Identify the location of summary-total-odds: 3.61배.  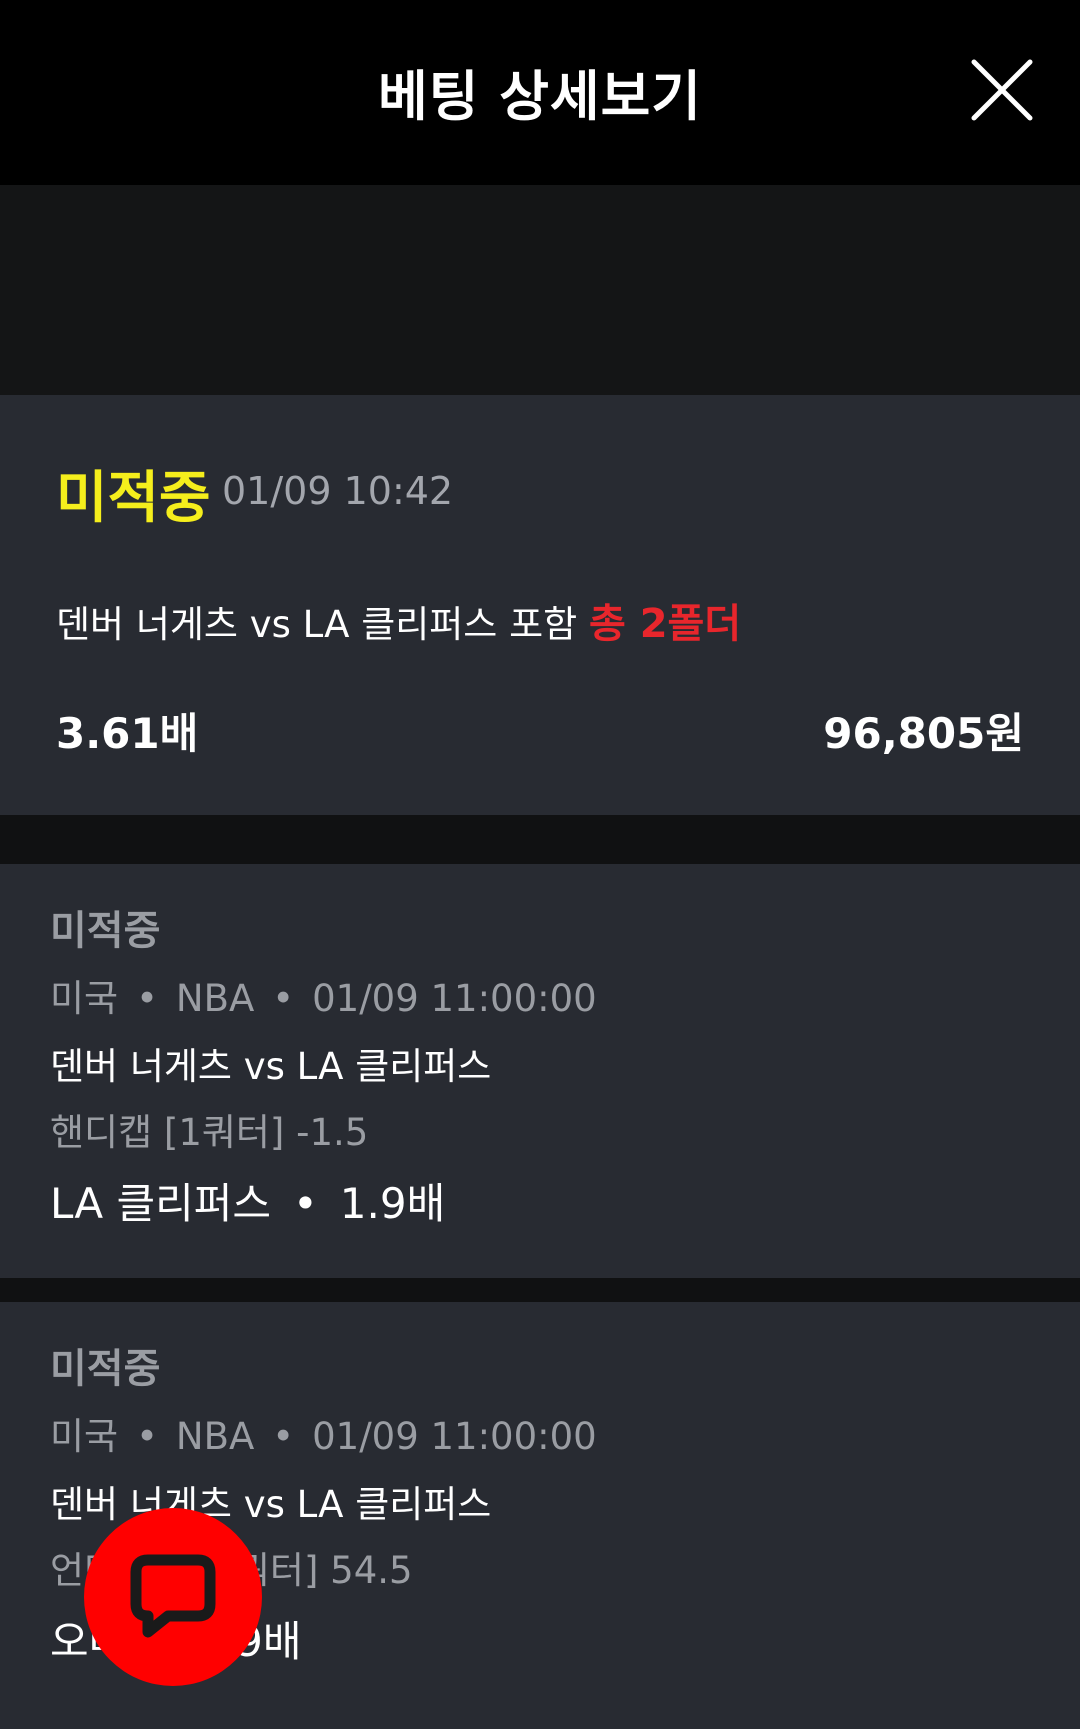
(127, 733).